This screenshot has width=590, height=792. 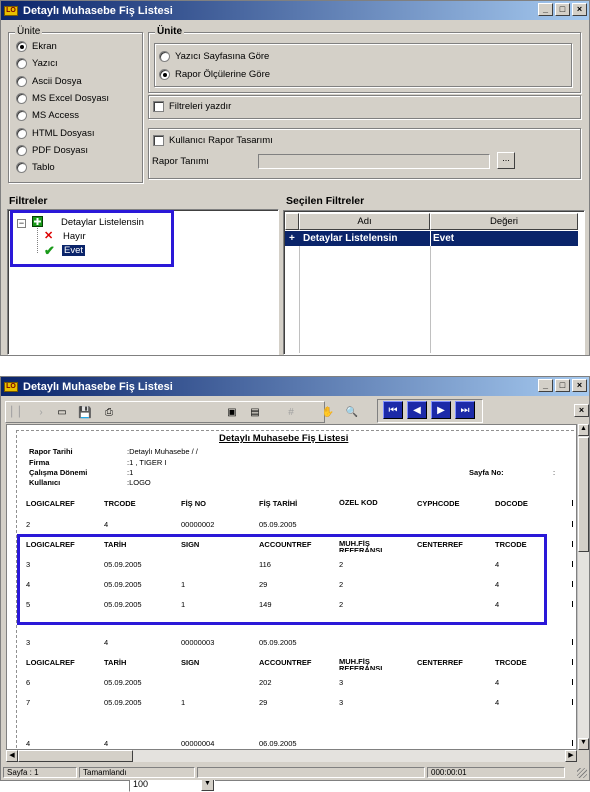 What do you see at coordinates (295, 386) in the screenshot?
I see `report-preview-titlebar: LO Detaylı Muhasebe Fiş Listesi _ □ ×` at bounding box center [295, 386].